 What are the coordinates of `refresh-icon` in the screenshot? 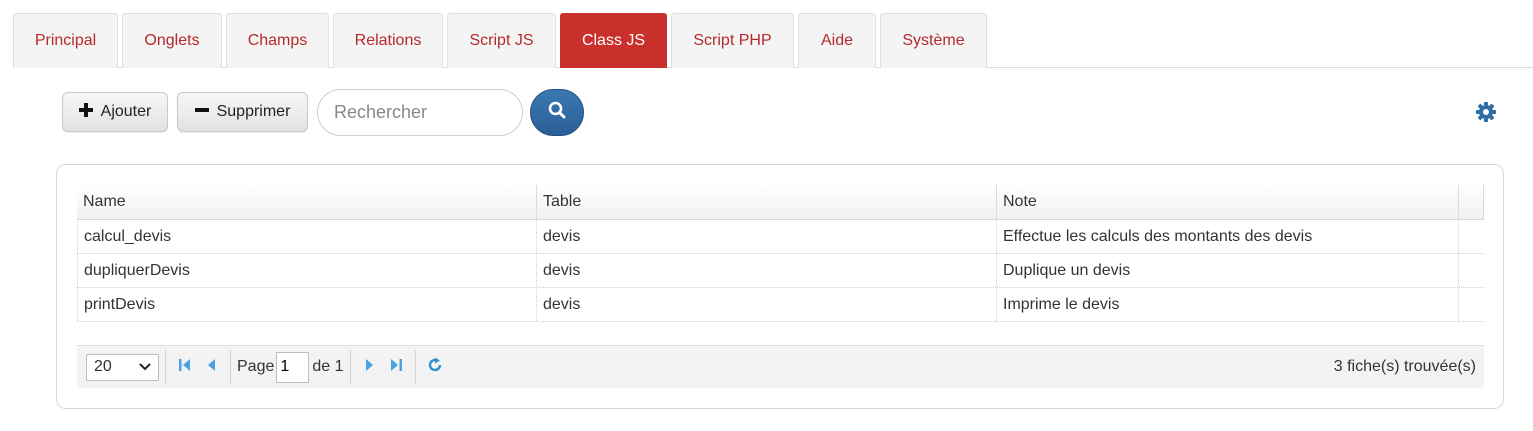 It's located at (435, 367).